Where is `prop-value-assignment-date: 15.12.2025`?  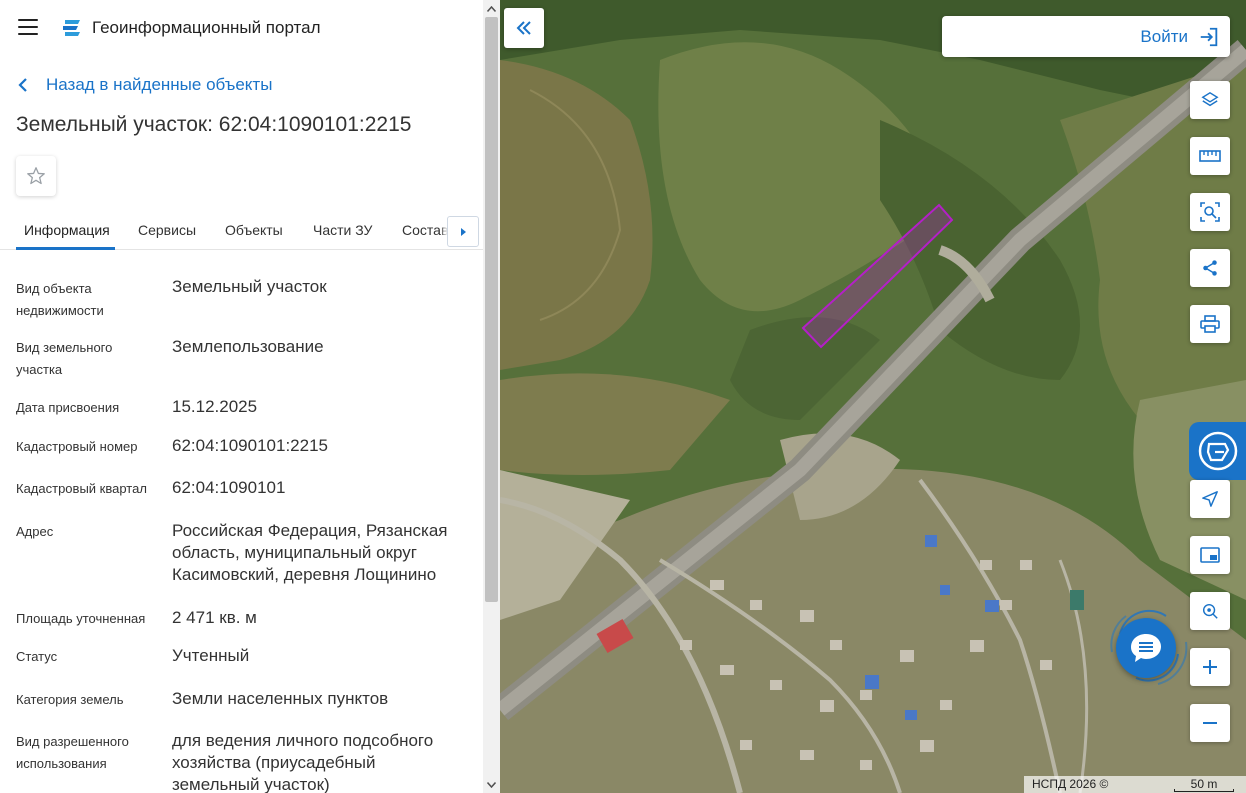 prop-value-assignment-date: 15.12.2025 is located at coordinates (215, 406).